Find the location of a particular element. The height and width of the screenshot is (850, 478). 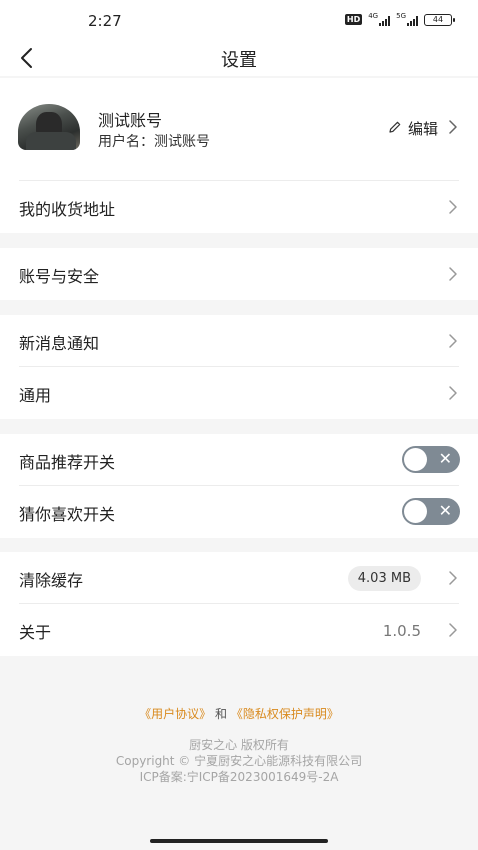

status-bar: 2:27 HD 4G 5G 44 is located at coordinates (239, 20).